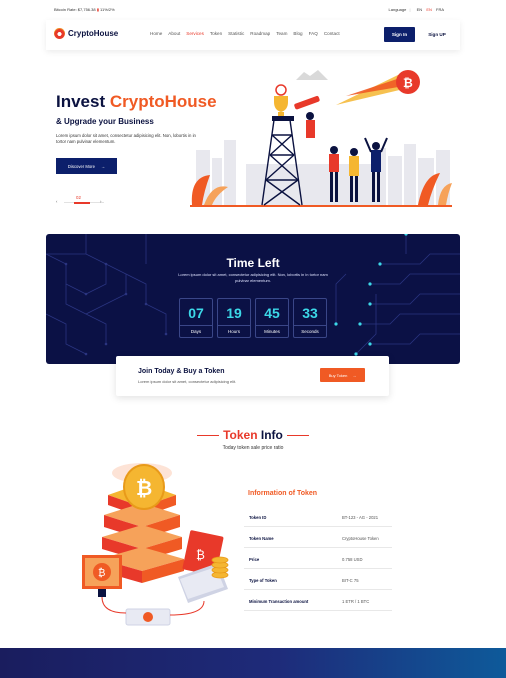 The height and width of the screenshot is (678, 506). Describe the element at coordinates (208, 436) in the screenshot. I see `heading-dash-left` at that location.